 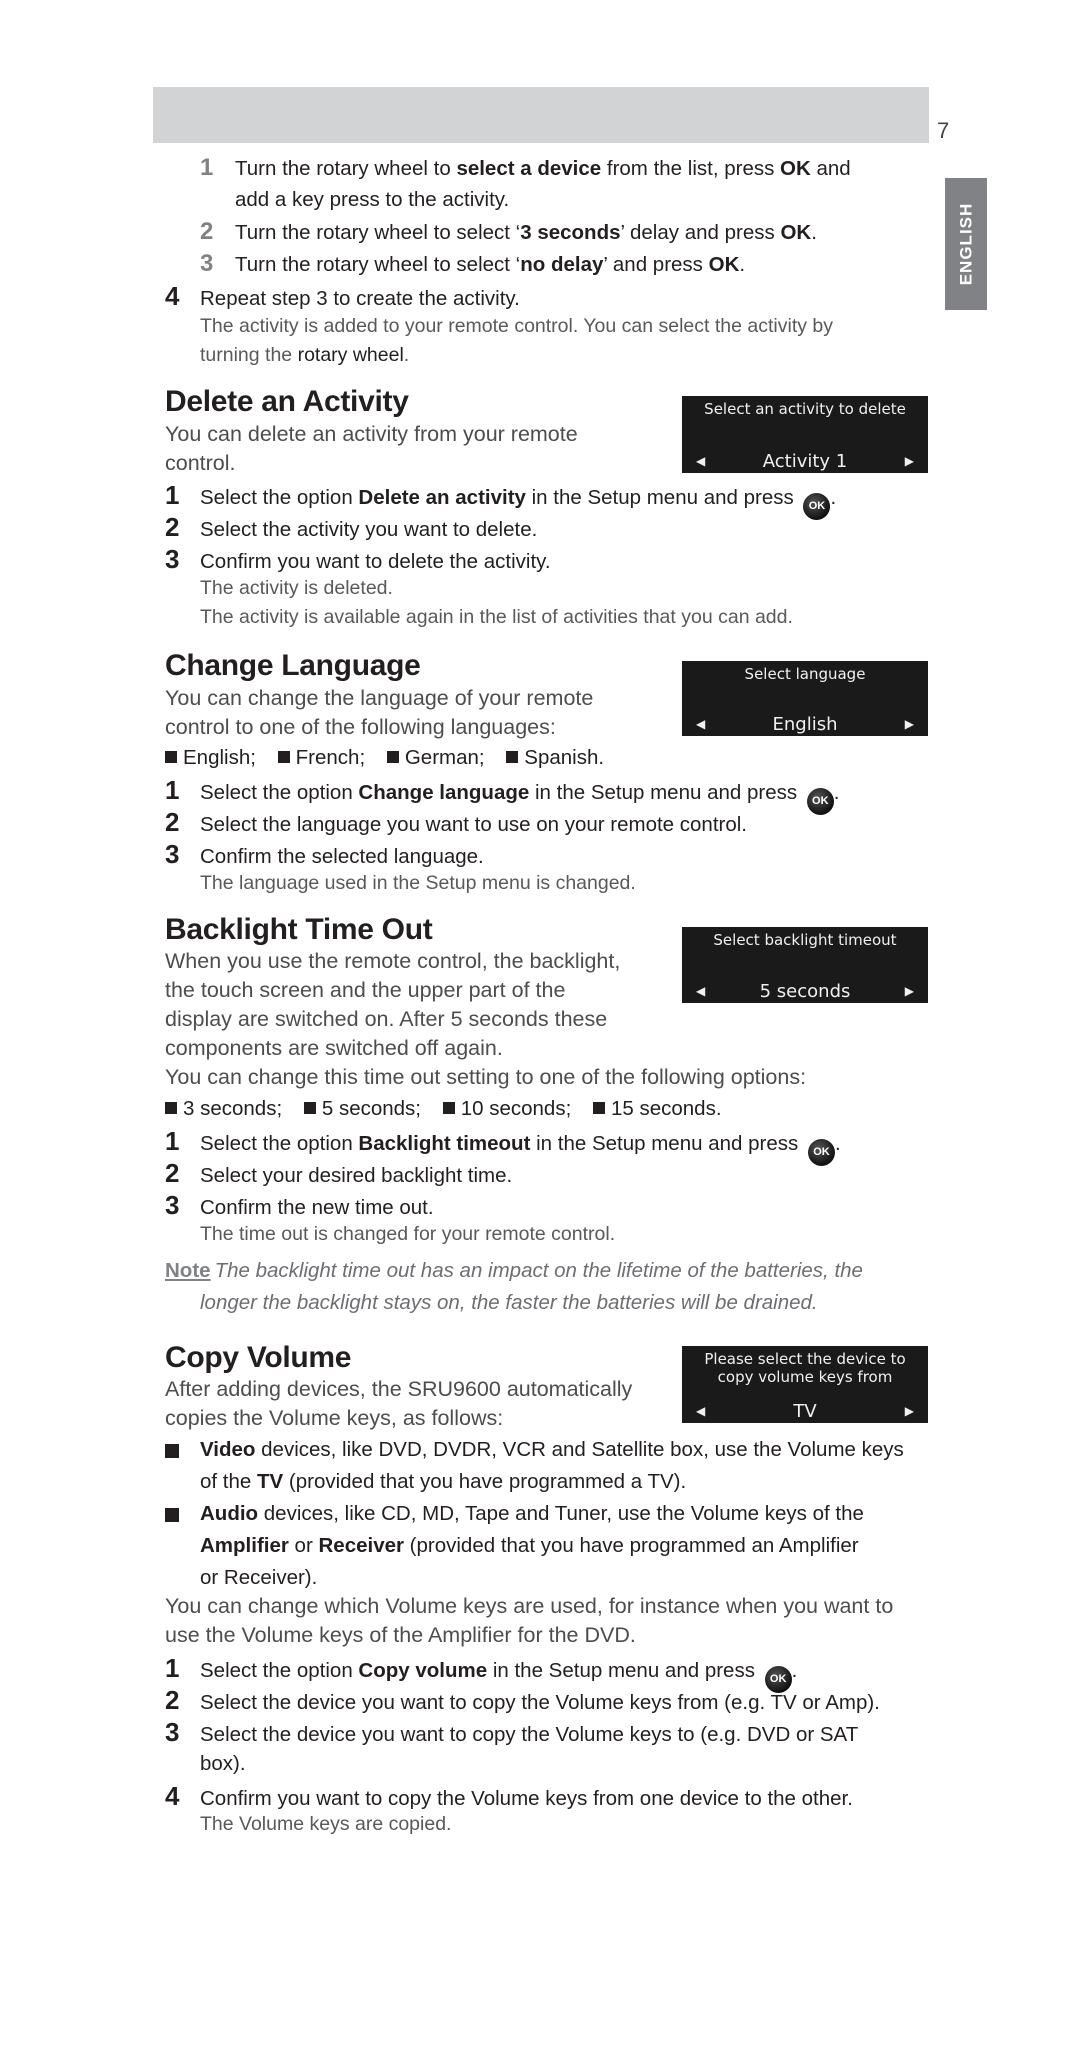 I want to click on language-options: English; French; German; Spanish., so click(x=392, y=758).